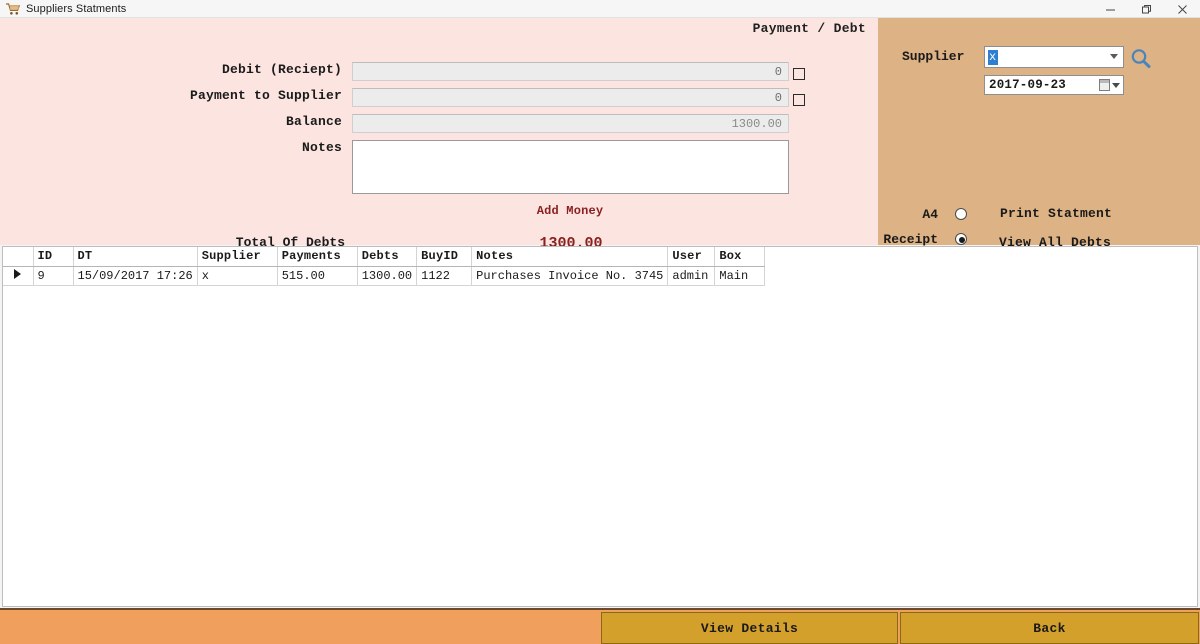 Image resolution: width=1200 pixels, height=644 pixels. What do you see at coordinates (444, 276) in the screenshot?
I see `cell-buyid: 1122` at bounding box center [444, 276].